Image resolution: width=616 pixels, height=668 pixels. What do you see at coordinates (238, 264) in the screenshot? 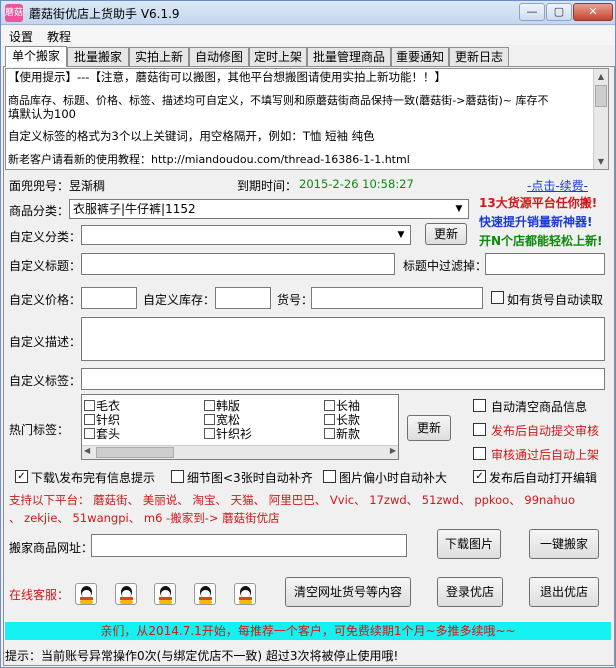
I see `custom-title-input` at bounding box center [238, 264].